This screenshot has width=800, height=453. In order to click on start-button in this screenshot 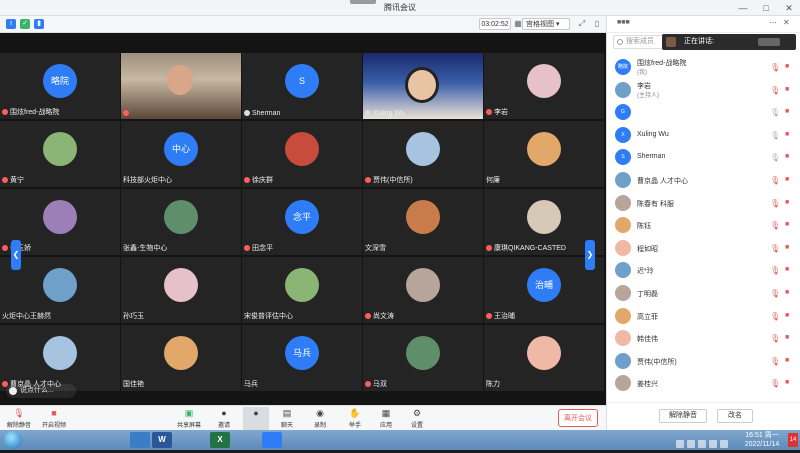, I will do `click(13, 440)`.